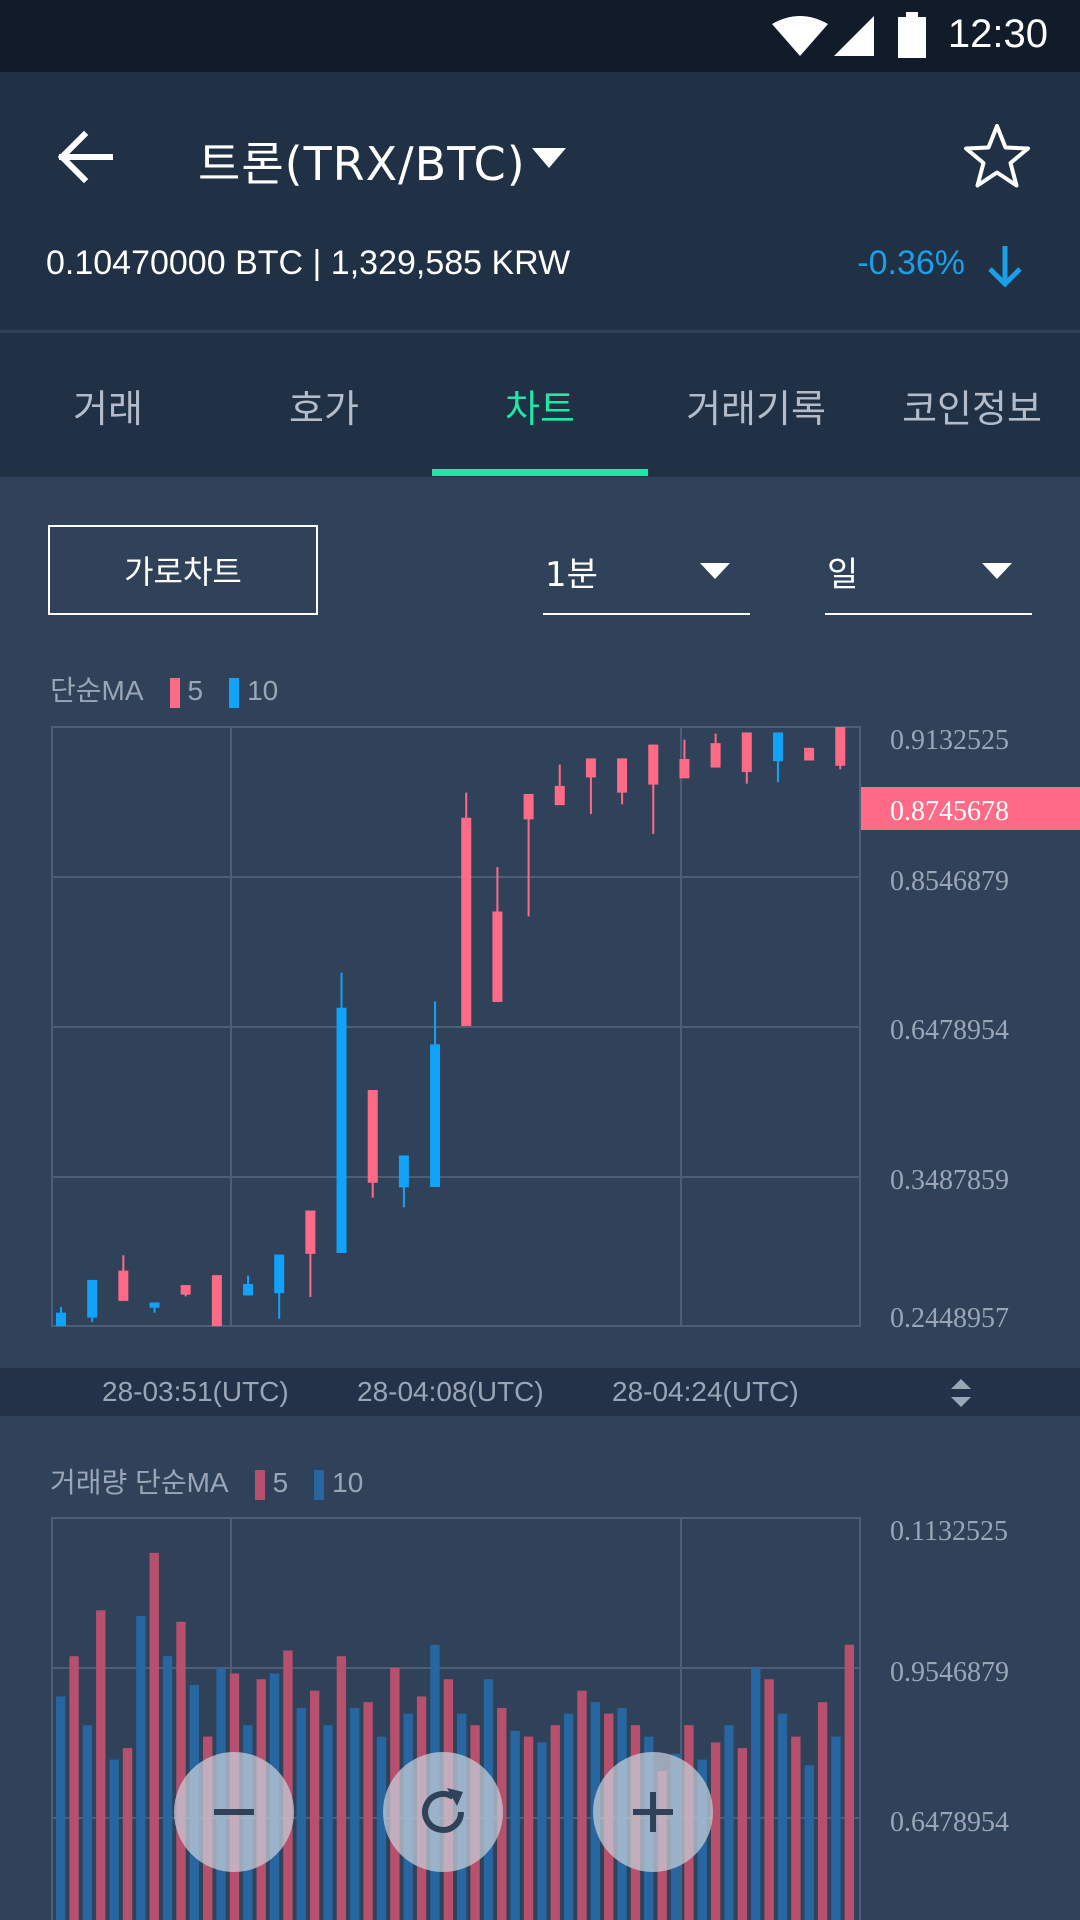  What do you see at coordinates (961, 1393) in the screenshot?
I see `resize-handle-icon` at bounding box center [961, 1393].